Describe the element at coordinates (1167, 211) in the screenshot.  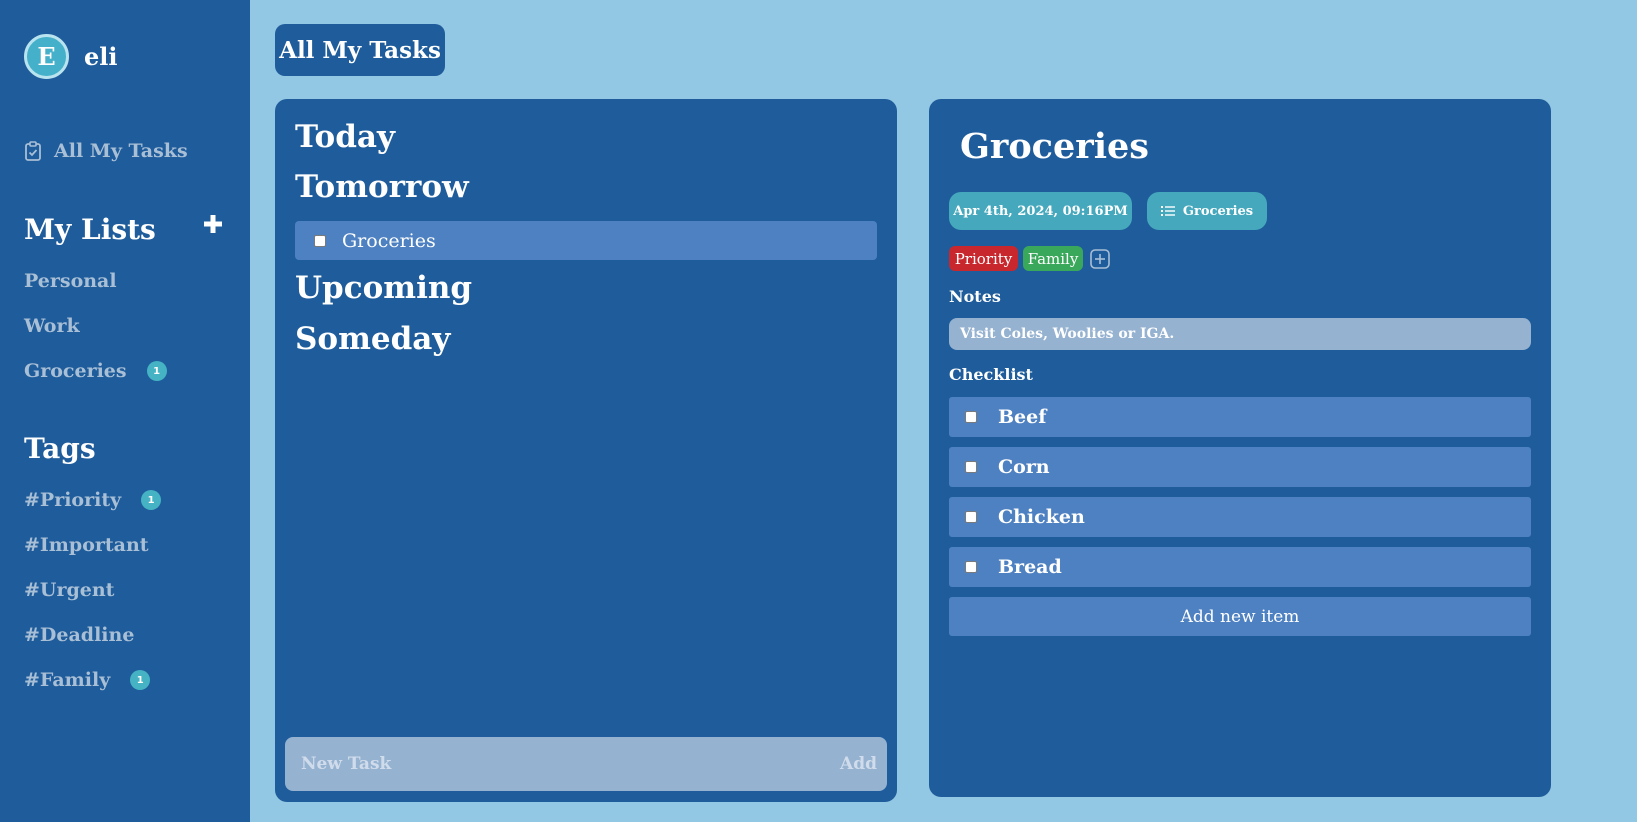
I see `list-icon` at that location.